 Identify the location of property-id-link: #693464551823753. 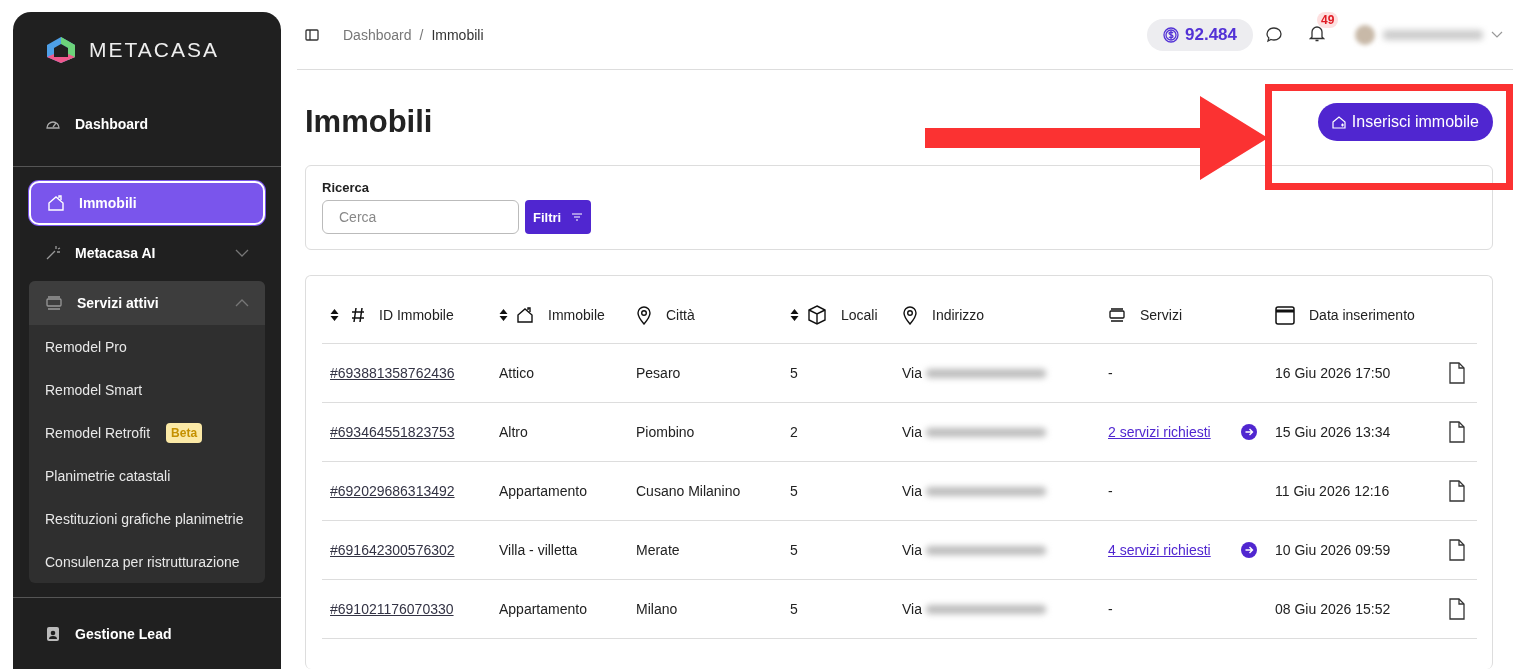
(392, 432).